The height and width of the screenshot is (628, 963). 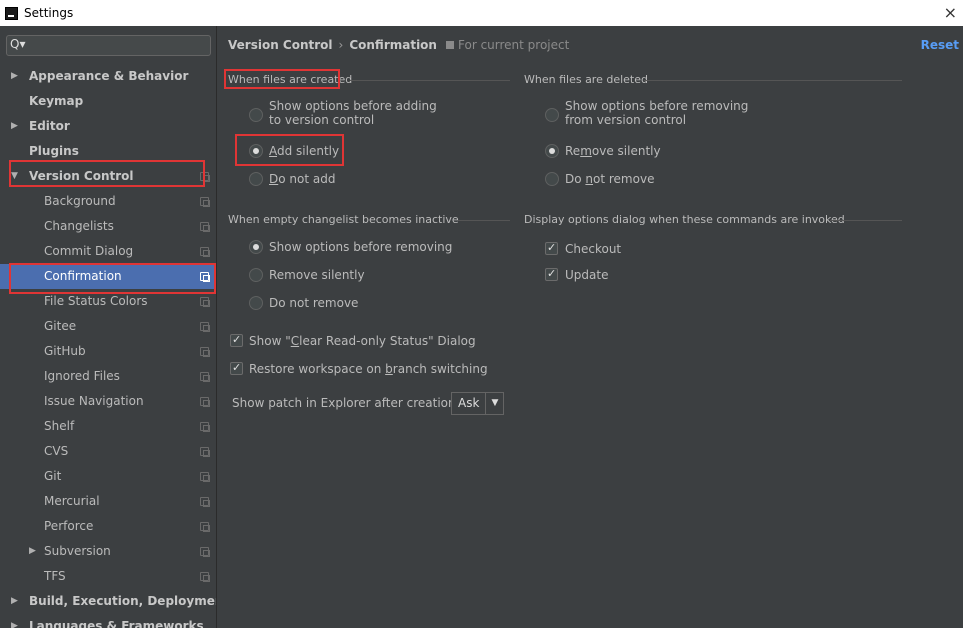 What do you see at coordinates (551, 274) in the screenshot?
I see `checkbox-update` at bounding box center [551, 274].